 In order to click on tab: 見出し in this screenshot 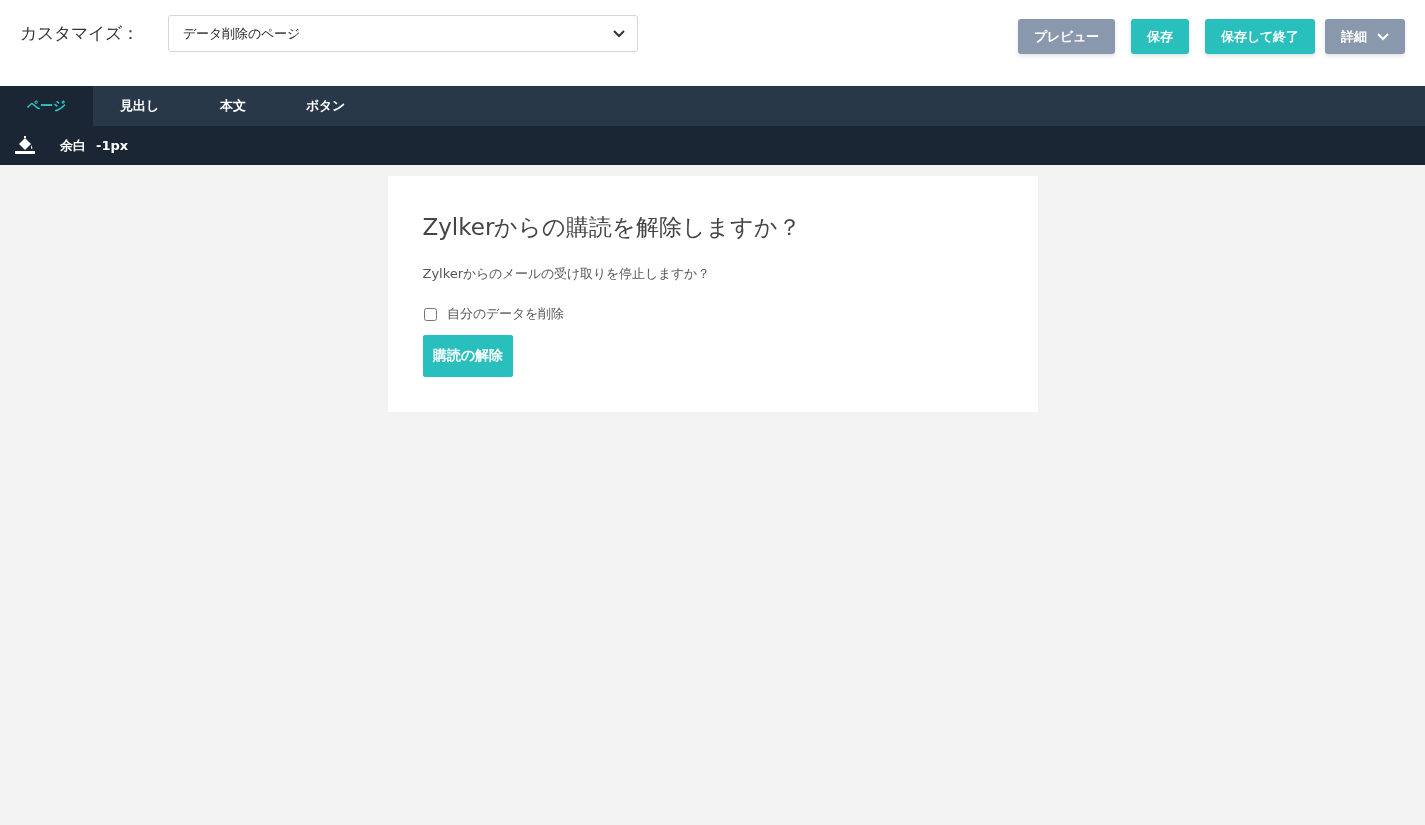, I will do `click(139, 106)`.